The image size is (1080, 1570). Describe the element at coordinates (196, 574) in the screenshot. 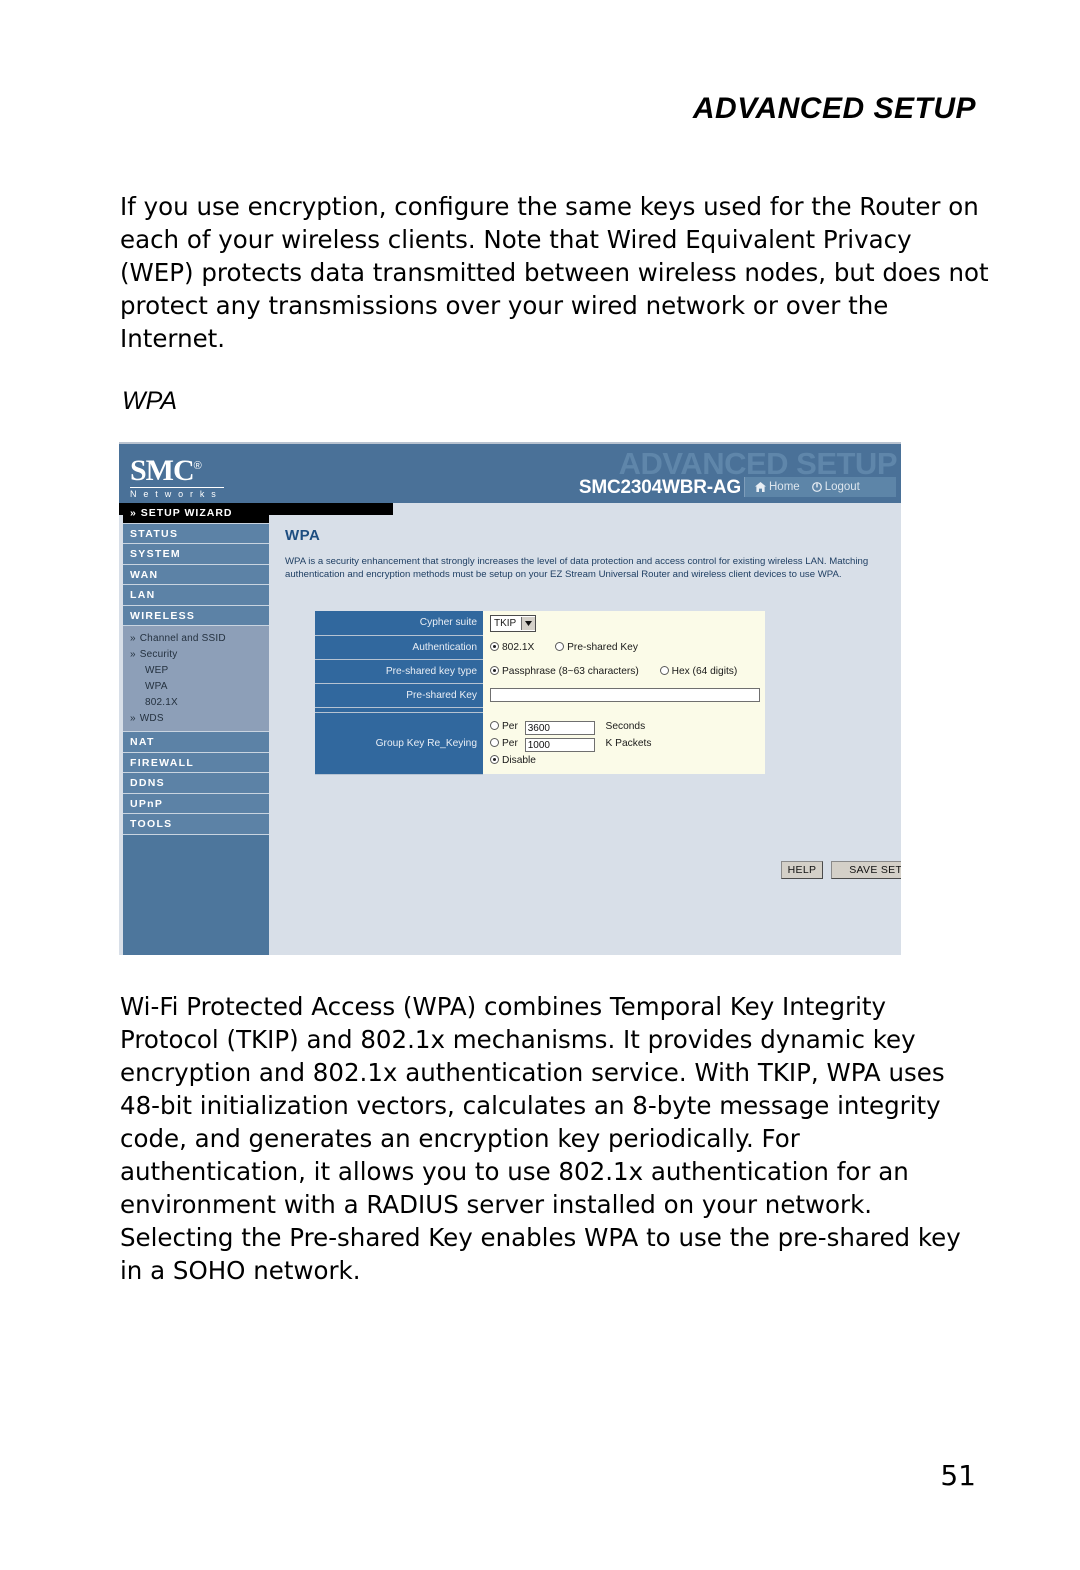

I see `sidebar-item-wan: WAN` at that location.